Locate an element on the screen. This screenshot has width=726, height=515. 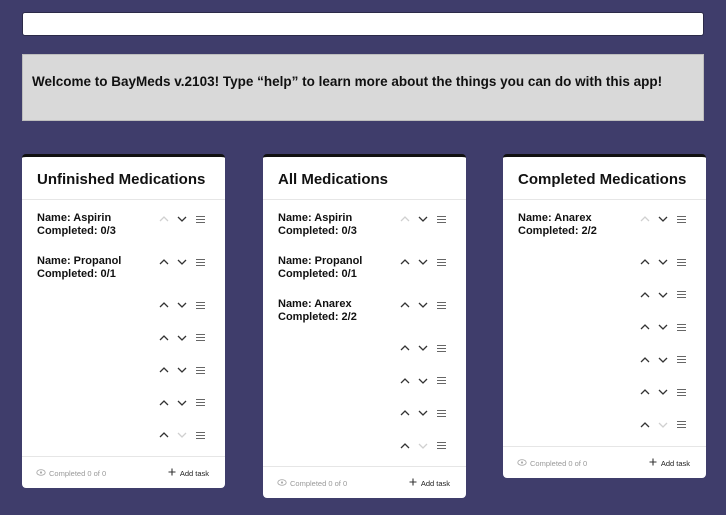
medication-name: Name: Aspirin is located at coordinates (74, 218).